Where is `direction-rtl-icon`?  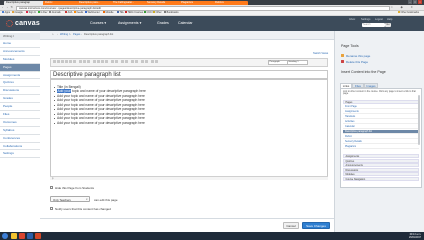 direction-rtl-icon is located at coordinates (156, 61).